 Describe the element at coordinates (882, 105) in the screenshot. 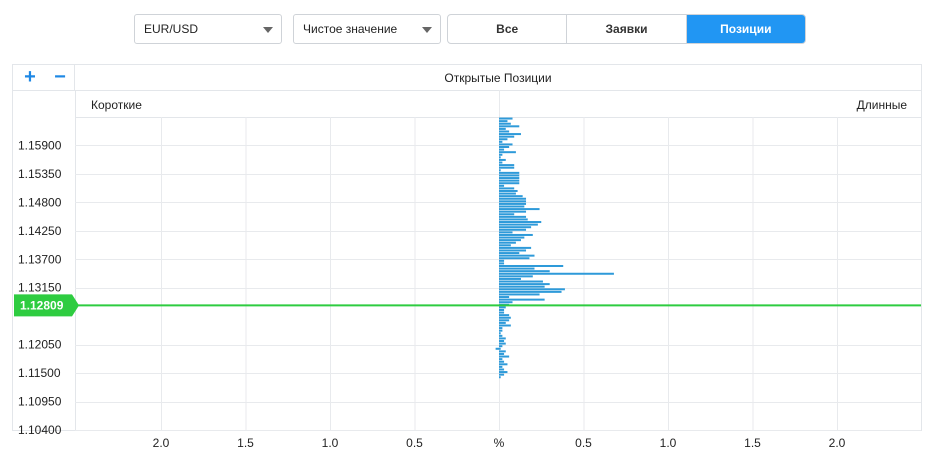

I see `long-label: Длинные` at that location.